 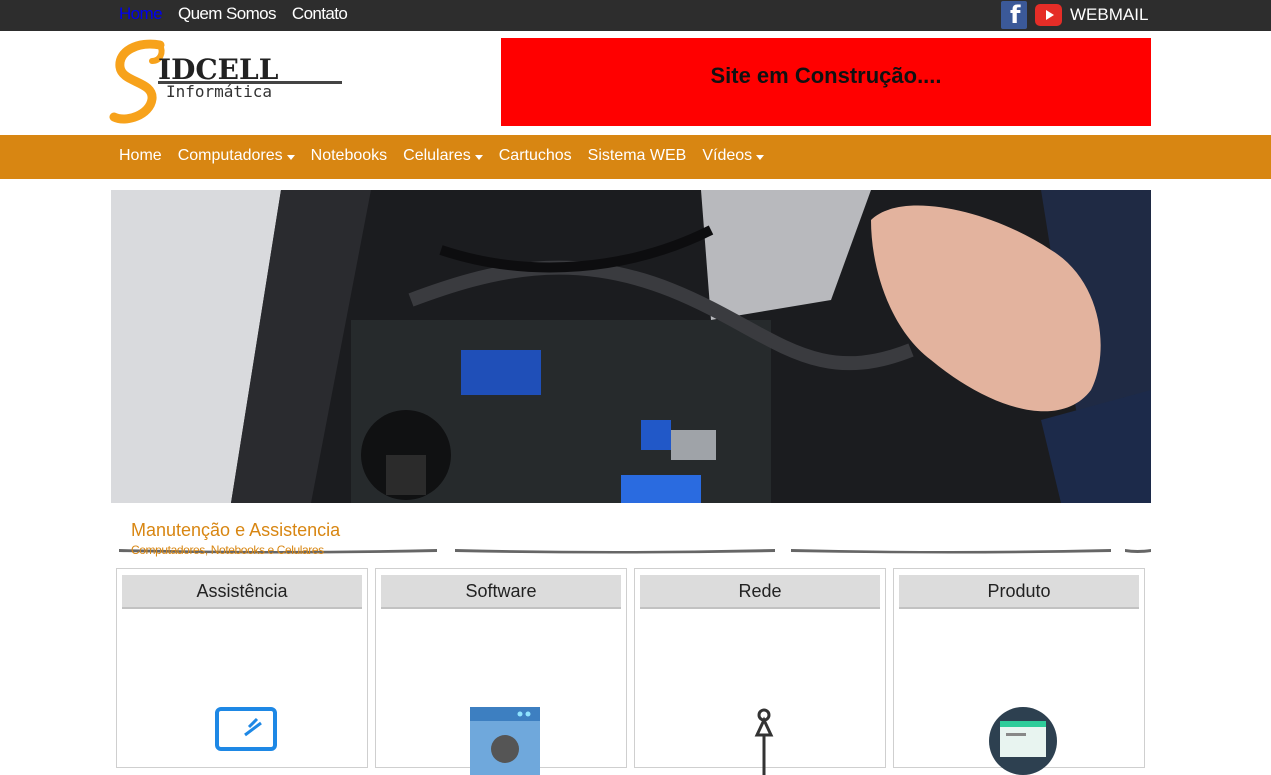 I want to click on top-nav: Home Quem Somos Contato, so click(x=233, y=14).